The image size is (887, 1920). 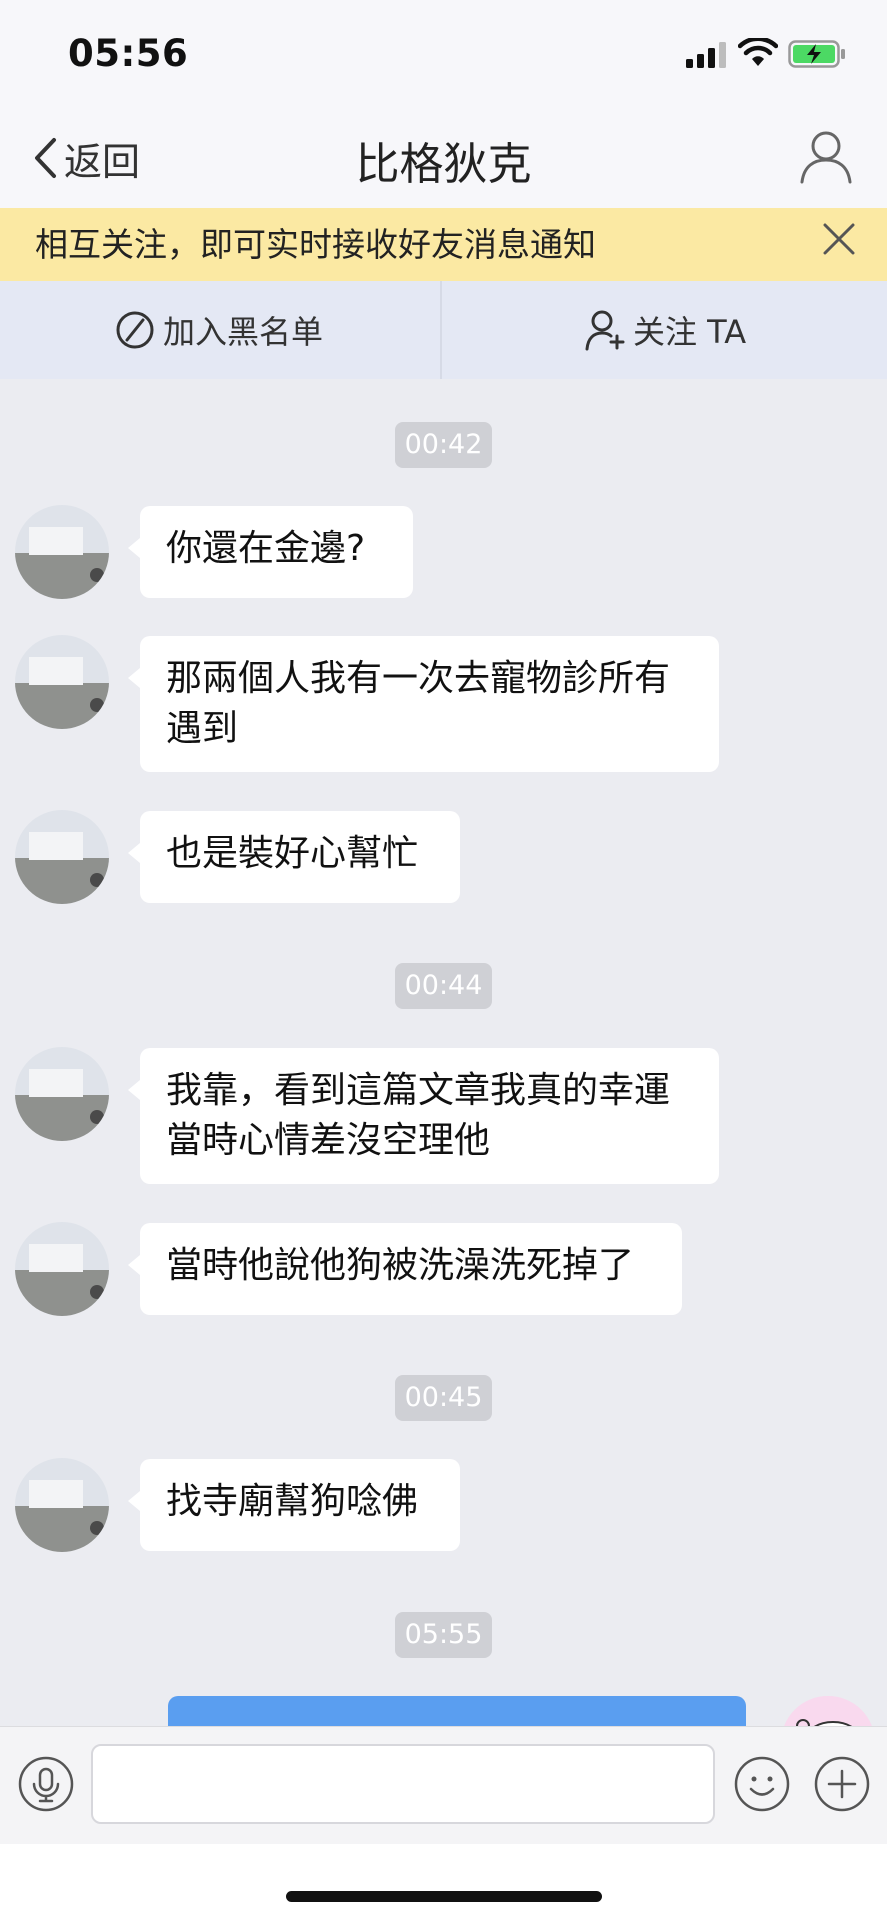 I want to click on message-text: 當時他說他狗被洗澡洗死掉了, so click(x=400, y=1265).